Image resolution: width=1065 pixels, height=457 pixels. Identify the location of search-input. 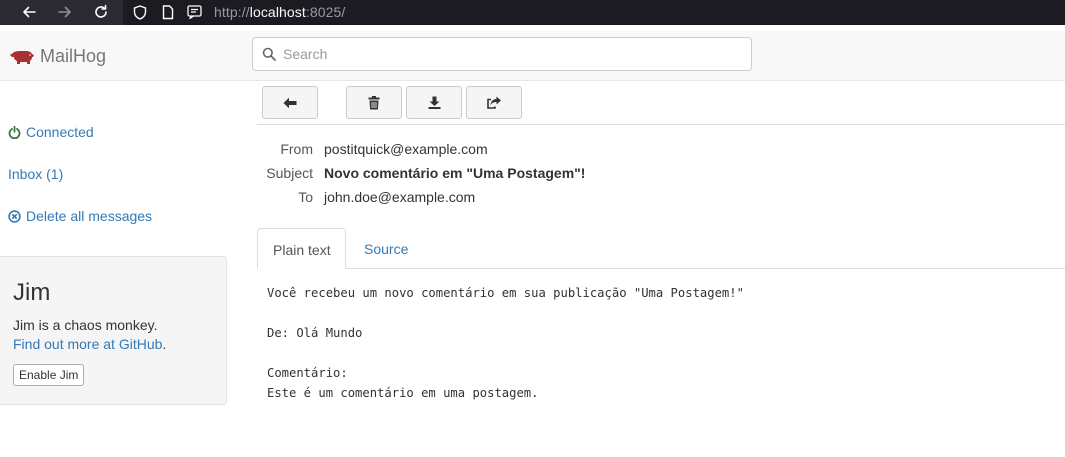
(513, 54).